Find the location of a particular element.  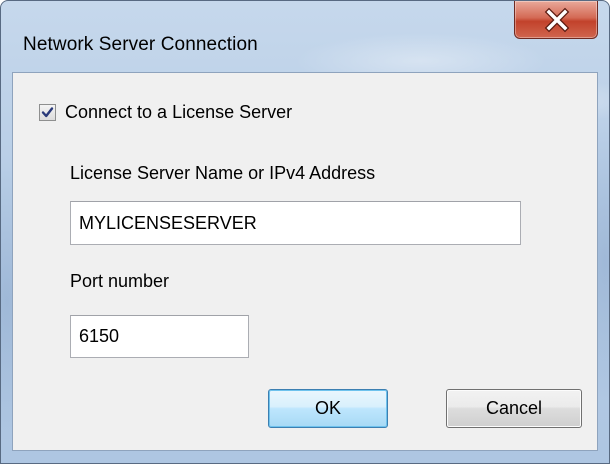

connect-license-server-checkbox is located at coordinates (47, 112).